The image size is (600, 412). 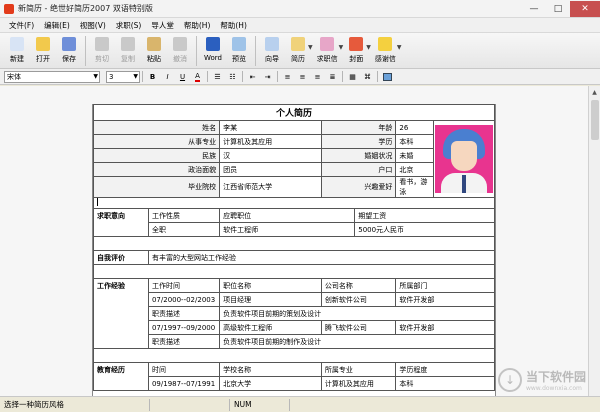 What do you see at coordinates (239, 49) in the screenshot?
I see `toolbar-button-8: 预览` at bounding box center [239, 49].